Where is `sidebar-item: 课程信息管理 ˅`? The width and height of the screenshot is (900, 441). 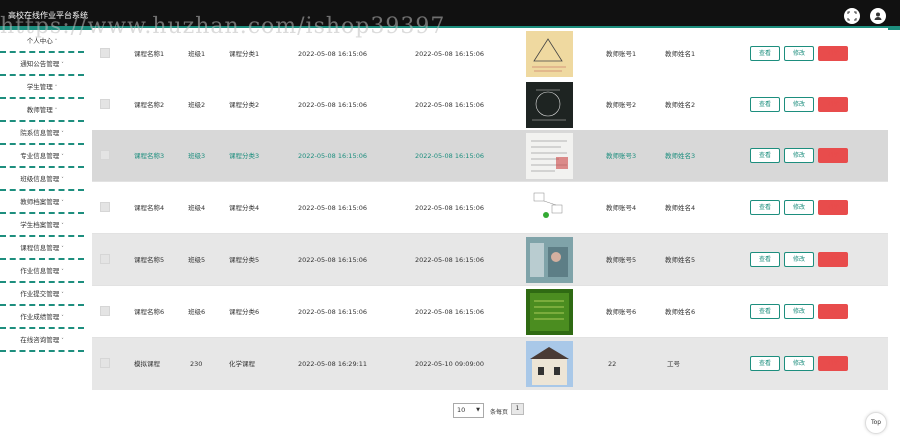
sidebar-item: 课程信息管理 ˅ is located at coordinates (42, 248).